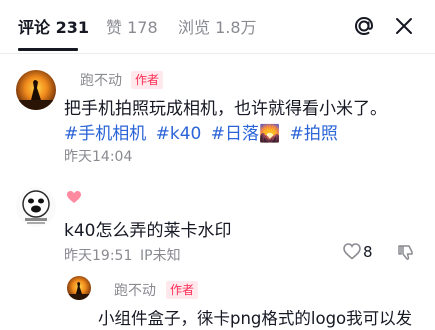 The height and width of the screenshot is (330, 435). I want to click on hashtag-link: #日落🌄, so click(245, 134).